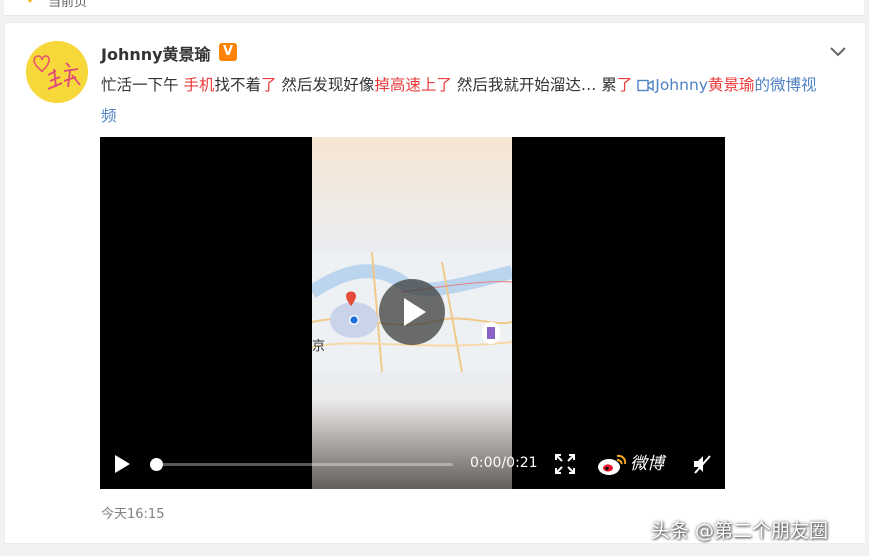 This screenshot has height=556, width=869. I want to click on post-text-segment: 掉高速上了, so click(413, 85).